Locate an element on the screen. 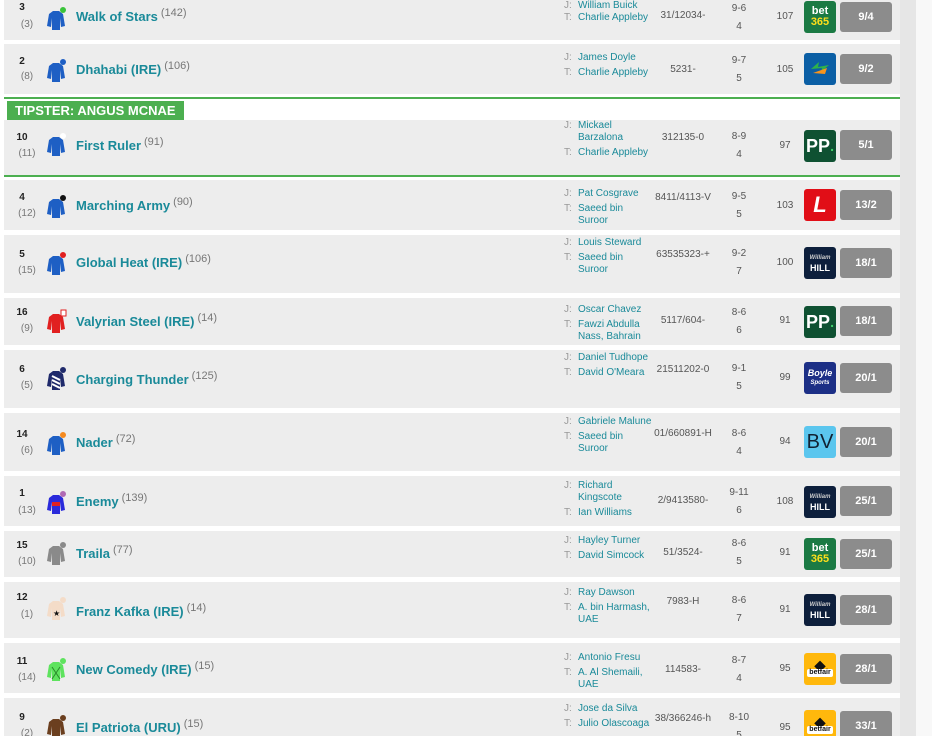 The height and width of the screenshot is (736, 932). paddypower-logo is located at coordinates (820, 69).